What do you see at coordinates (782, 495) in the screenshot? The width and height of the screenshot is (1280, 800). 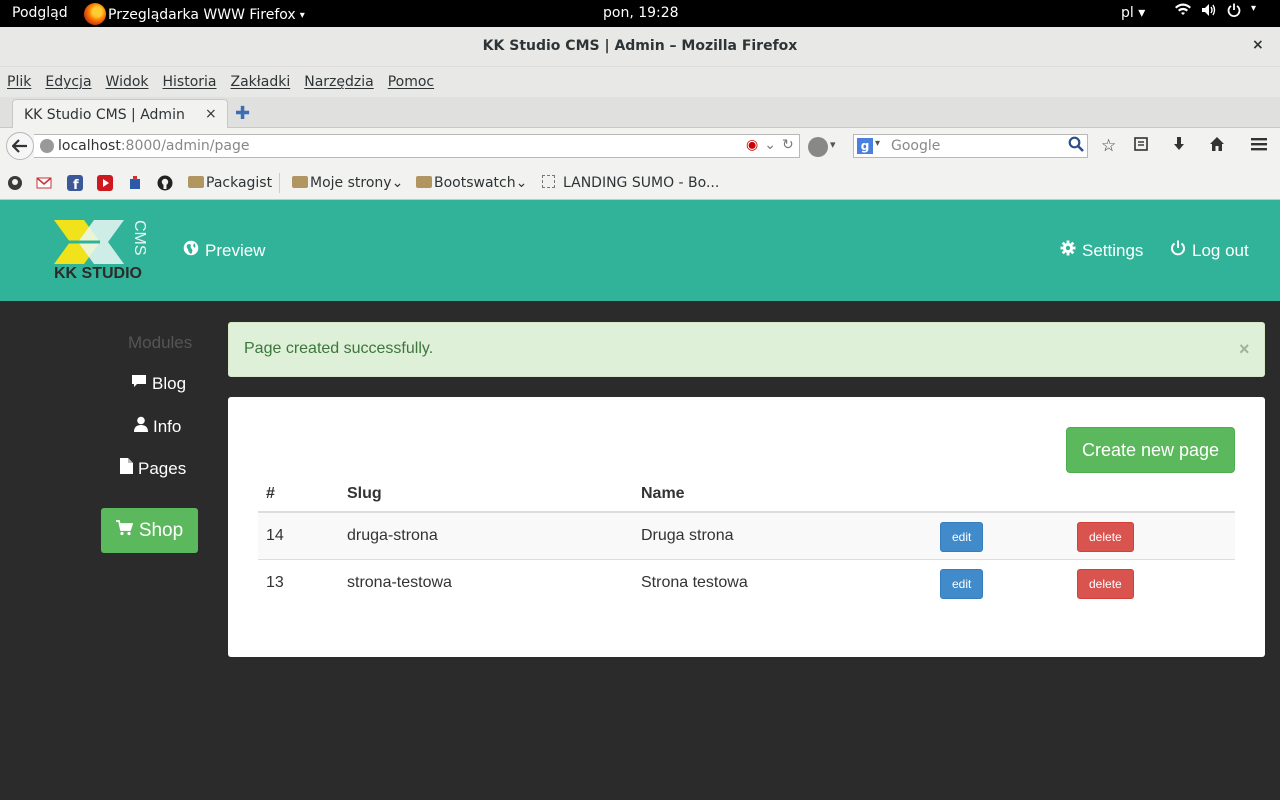 I see `column-header-name: Name` at bounding box center [782, 495].